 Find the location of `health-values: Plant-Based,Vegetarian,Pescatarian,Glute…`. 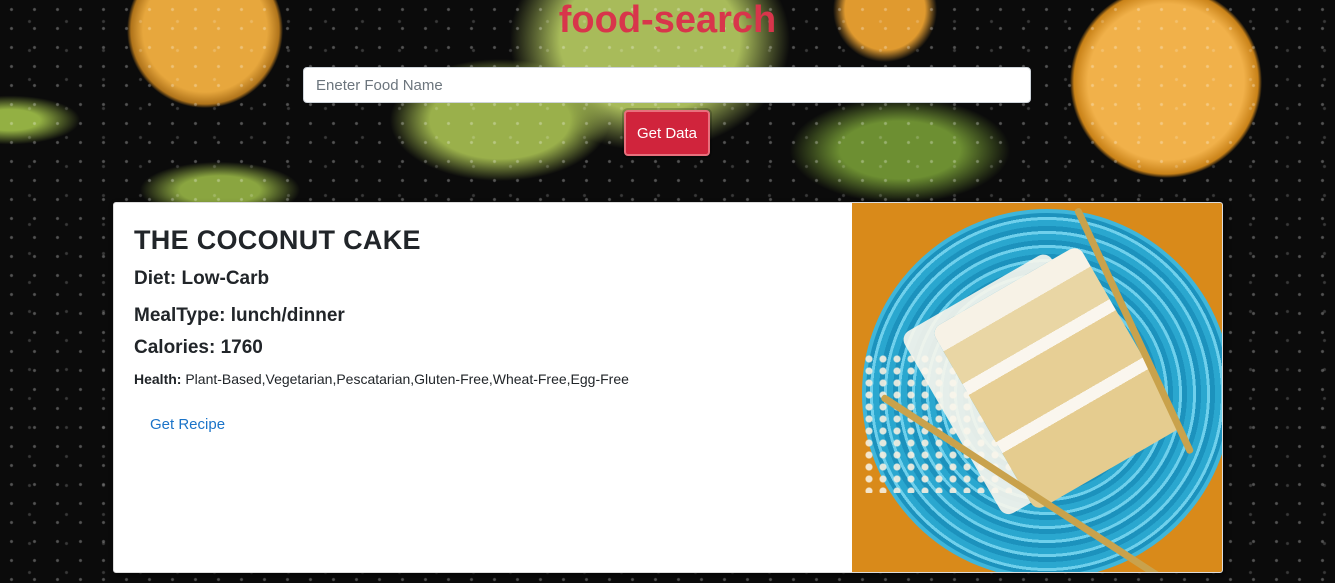

health-values: Plant-Based,Vegetarian,Pescatarian,Glute… is located at coordinates (407, 379).